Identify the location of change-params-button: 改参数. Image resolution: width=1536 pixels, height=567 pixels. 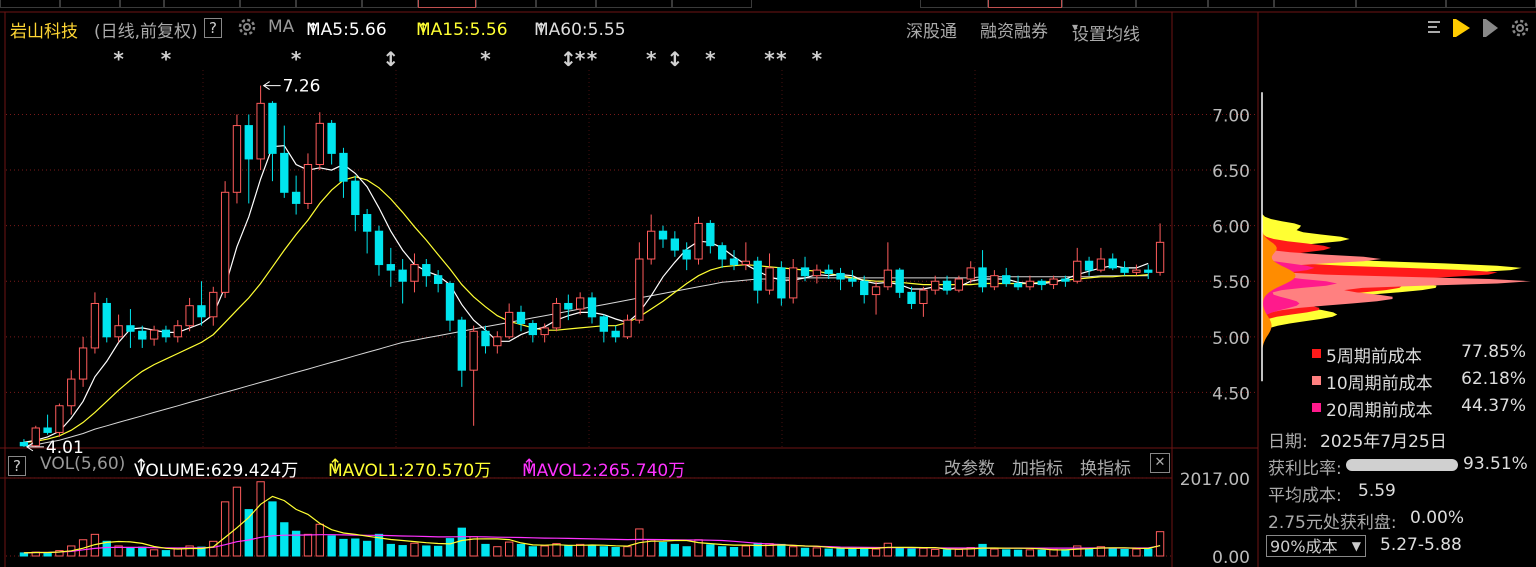
(969, 466).